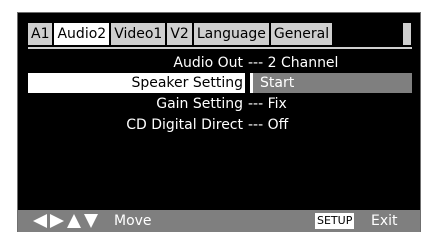 The height and width of the screenshot is (243, 438). I want to click on setting-value: --- Off, so click(268, 125).